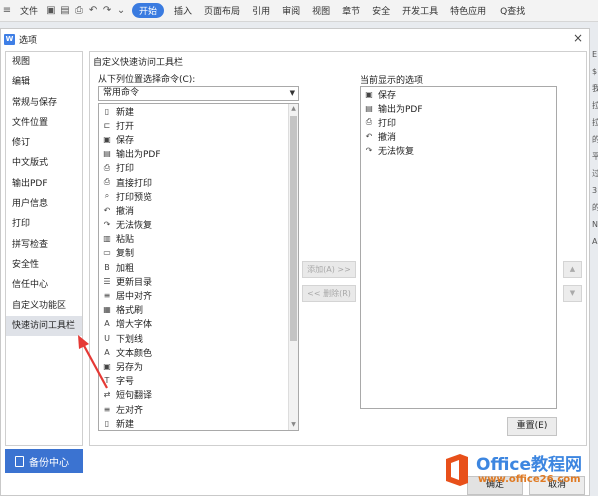 This screenshot has height=496, width=598. I want to click on command-item: ⊏ 打开, so click(198, 125).